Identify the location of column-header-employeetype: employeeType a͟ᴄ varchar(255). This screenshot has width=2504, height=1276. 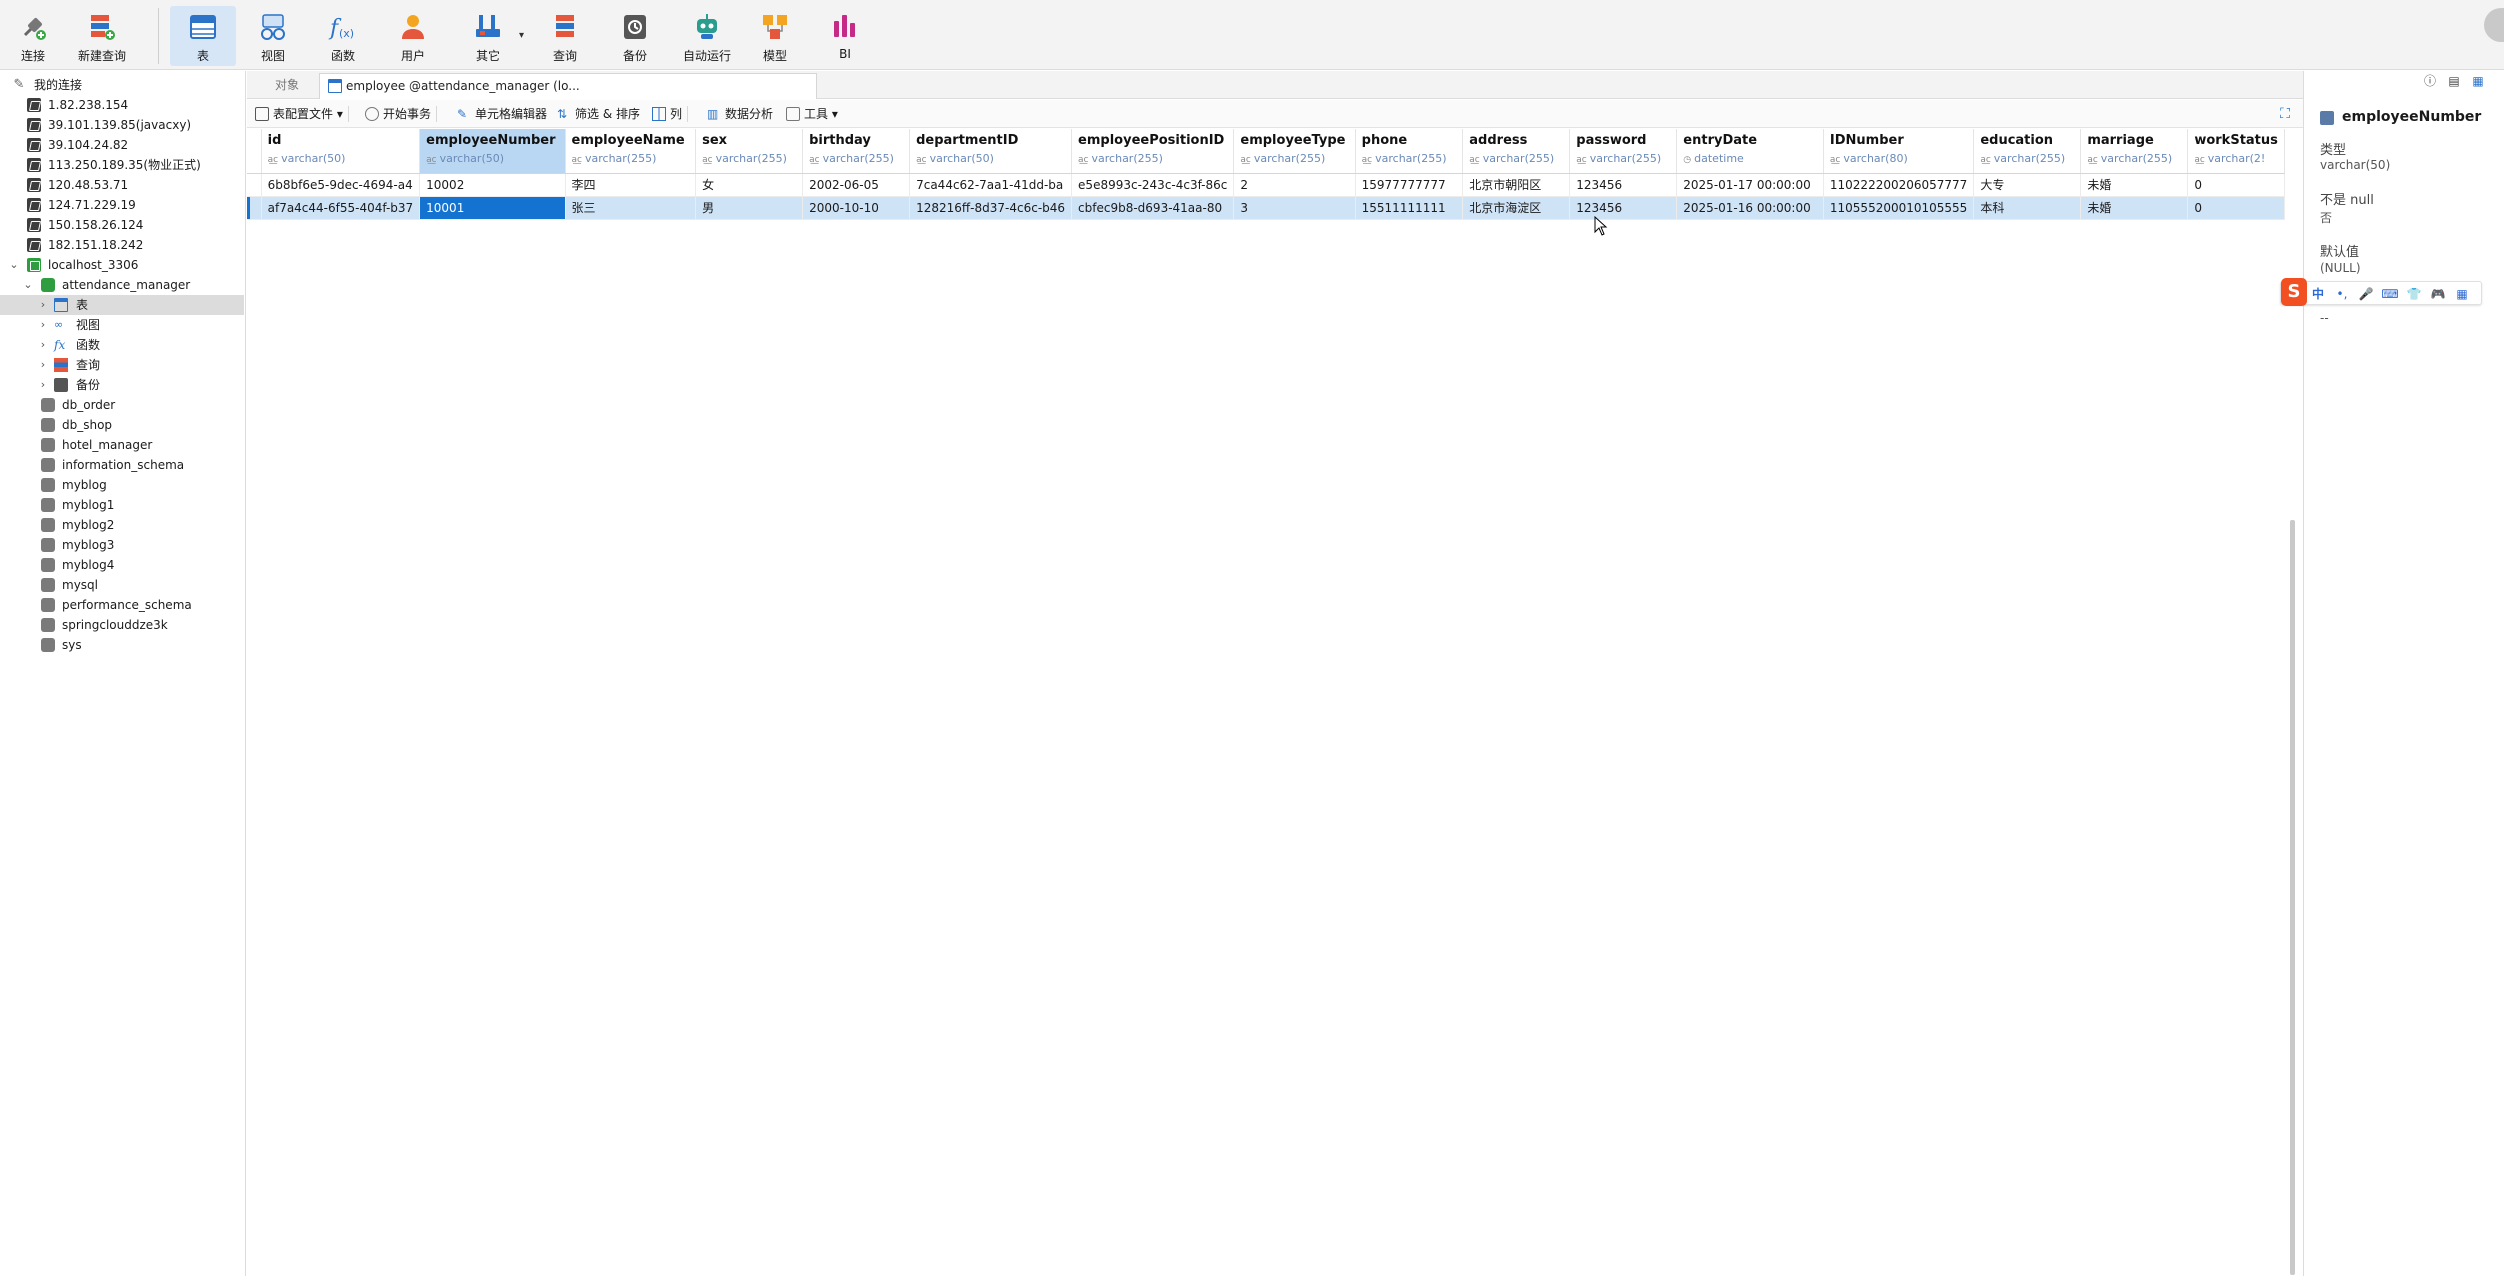
(1294, 151).